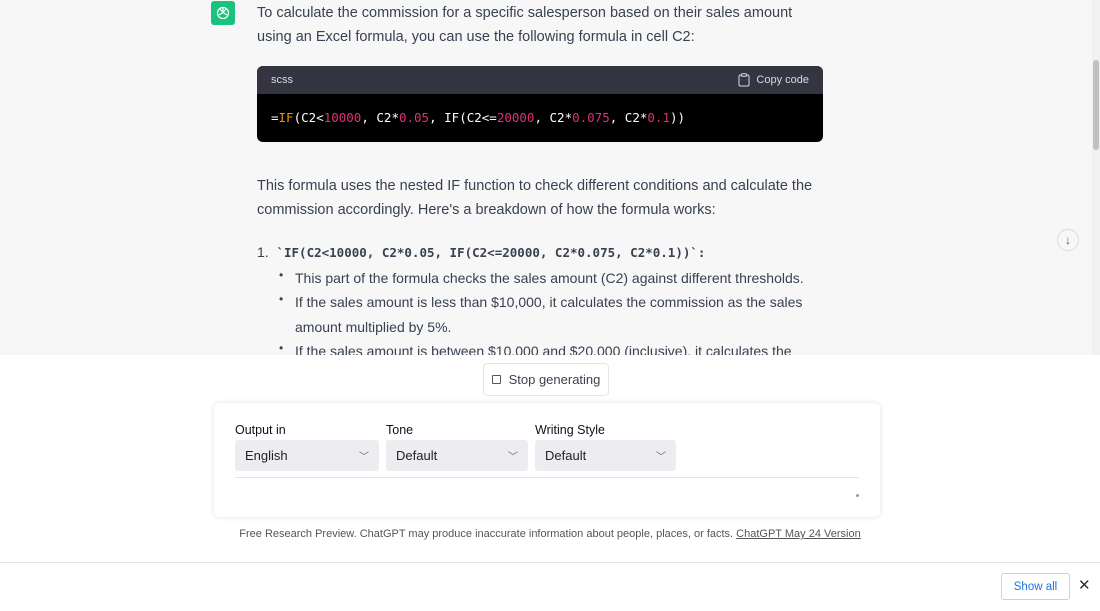 This screenshot has height=611, width=1100. I want to click on arrow-down-icon: ↓, so click(1068, 240).